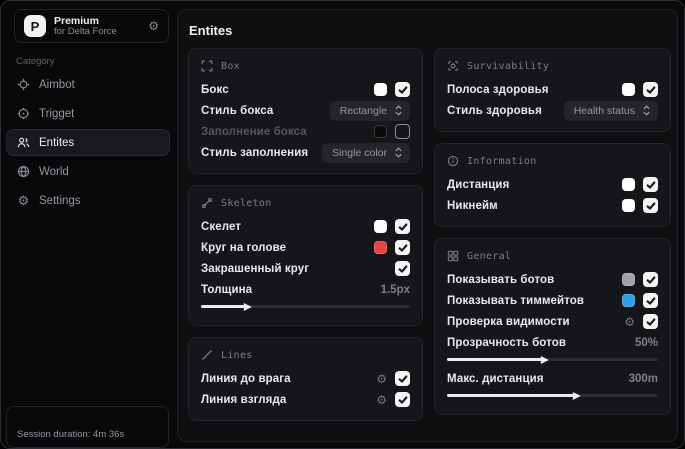 This screenshot has width=685, height=449. Describe the element at coordinates (453, 66) in the screenshot. I see `survivability-icon` at that location.